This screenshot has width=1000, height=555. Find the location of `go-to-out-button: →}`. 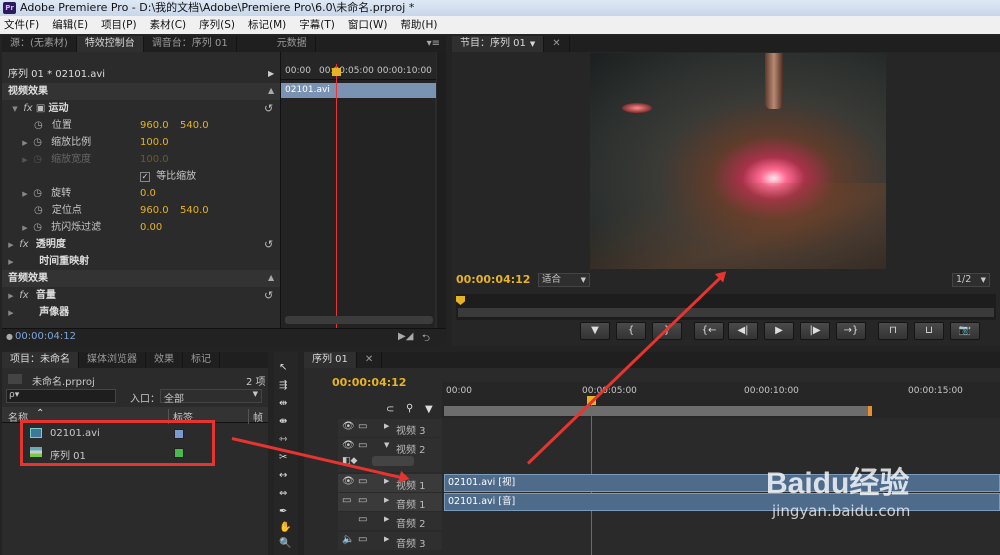

go-to-out-button: →} is located at coordinates (851, 331).